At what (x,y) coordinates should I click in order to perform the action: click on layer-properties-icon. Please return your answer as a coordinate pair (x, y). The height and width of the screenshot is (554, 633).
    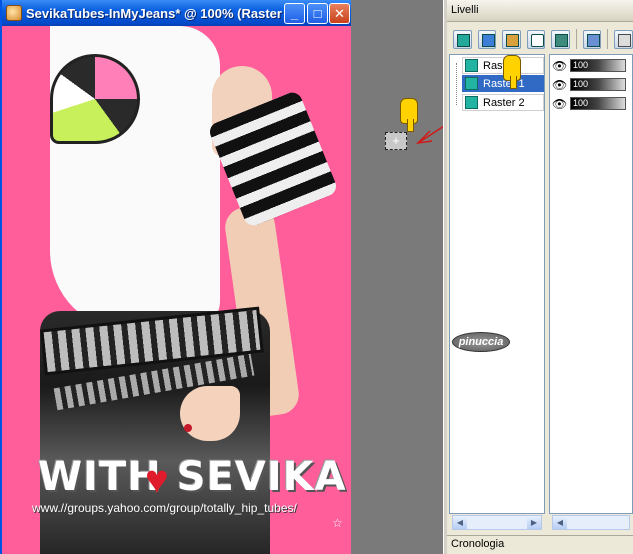
    Looking at the image, I should click on (623, 39).